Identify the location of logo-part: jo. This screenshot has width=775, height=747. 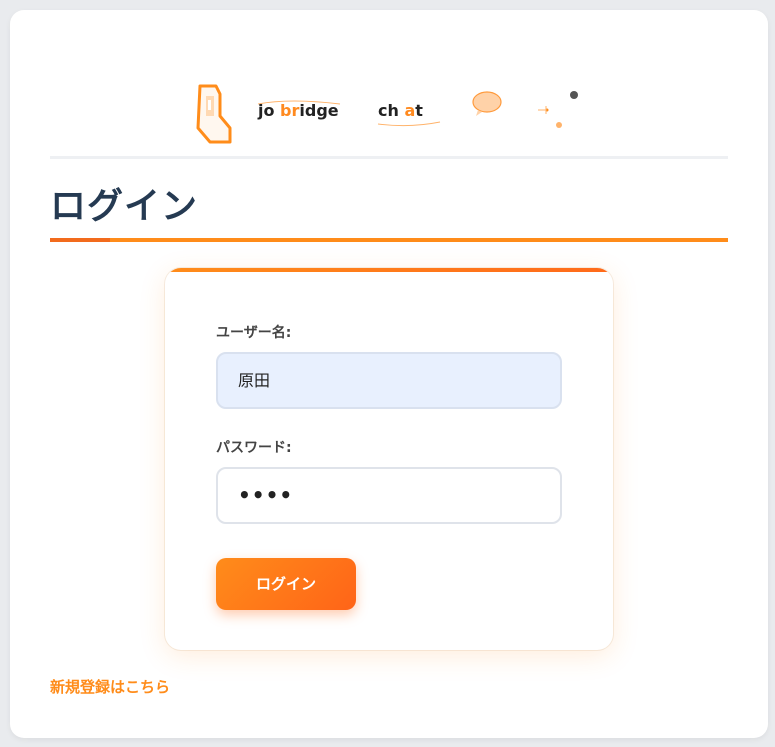
(269, 110).